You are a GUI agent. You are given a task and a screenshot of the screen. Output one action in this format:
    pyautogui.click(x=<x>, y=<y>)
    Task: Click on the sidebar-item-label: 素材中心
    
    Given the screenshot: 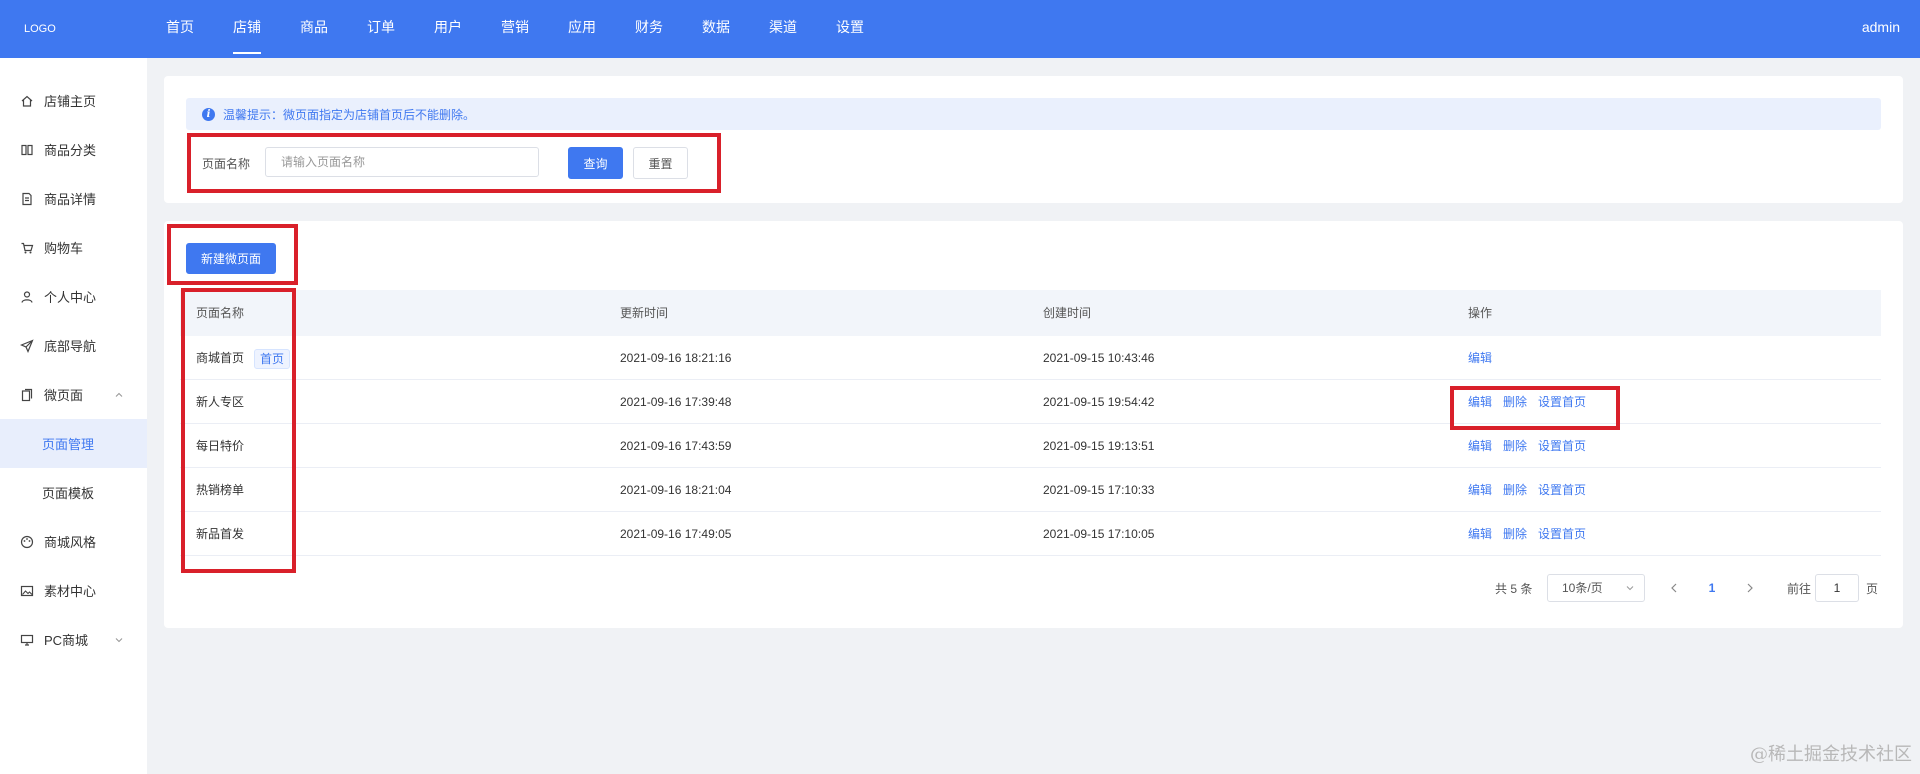 What is the action you would take?
    pyautogui.click(x=70, y=591)
    